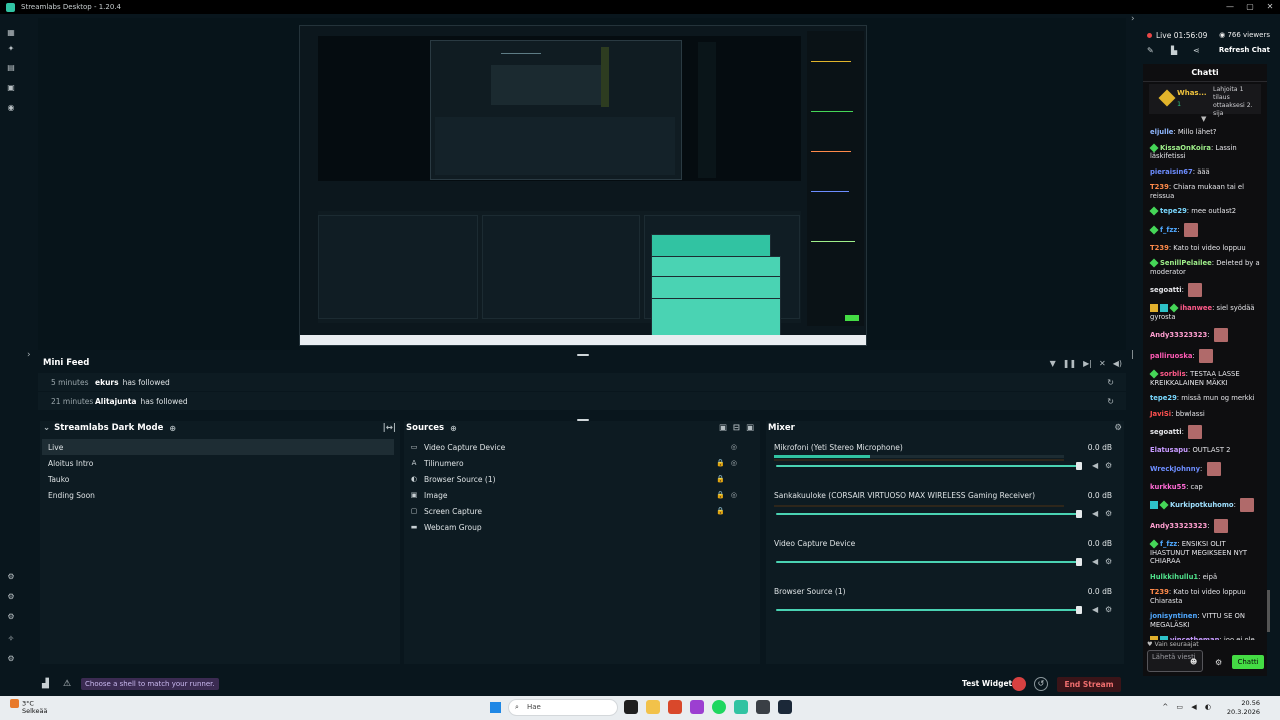 This screenshot has height=720, width=1280. Describe the element at coordinates (1173, 374) in the screenshot. I see `chat-username: sorblis` at that location.